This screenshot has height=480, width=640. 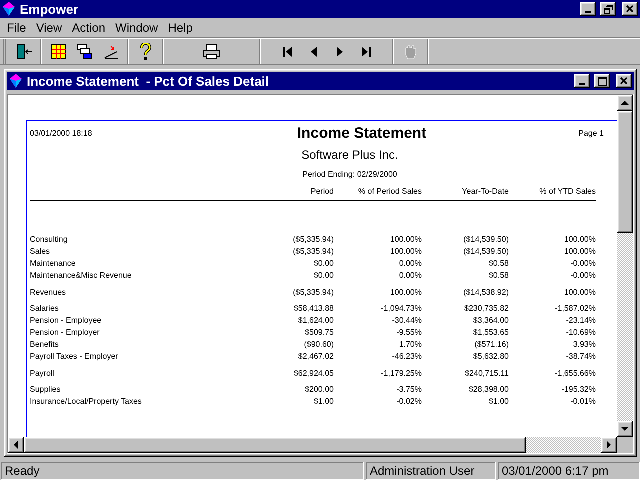 What do you see at coordinates (323, 263) in the screenshot?
I see `amount-cell-text: $0.00` at bounding box center [323, 263].